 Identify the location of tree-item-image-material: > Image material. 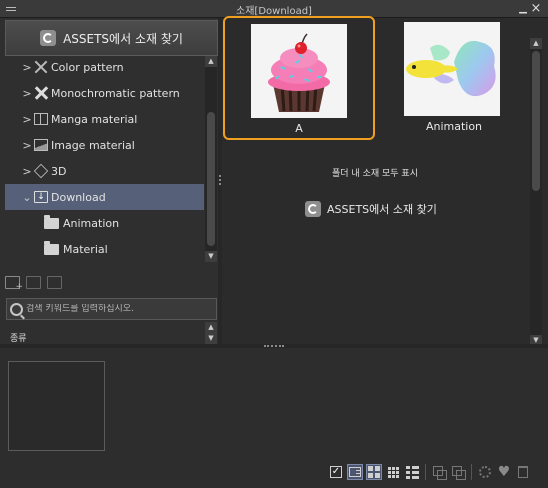
(104, 145).